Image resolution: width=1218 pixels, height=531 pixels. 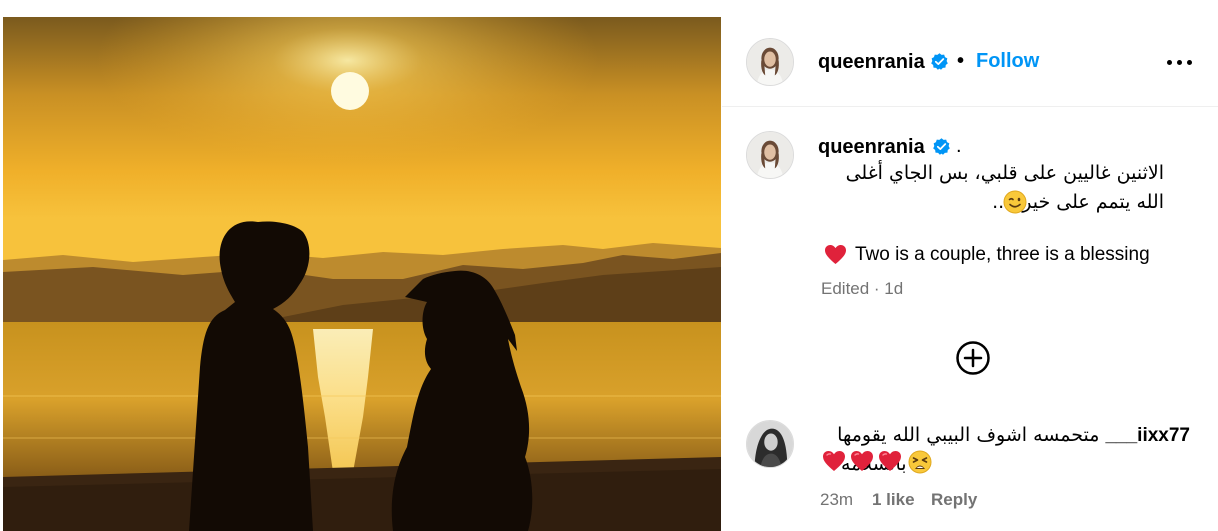 I want to click on caption-edited-time: Edited · 1d, so click(x=862, y=288).